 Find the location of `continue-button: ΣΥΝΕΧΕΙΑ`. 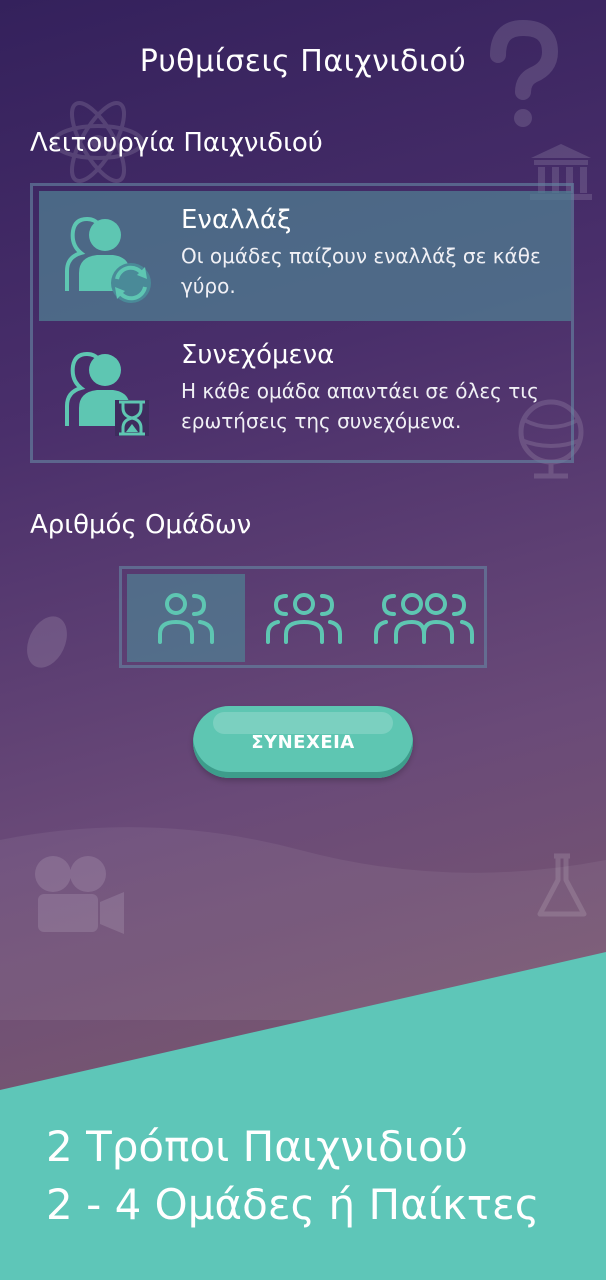

continue-button: ΣΥΝΕΧΕΙΑ is located at coordinates (303, 742).